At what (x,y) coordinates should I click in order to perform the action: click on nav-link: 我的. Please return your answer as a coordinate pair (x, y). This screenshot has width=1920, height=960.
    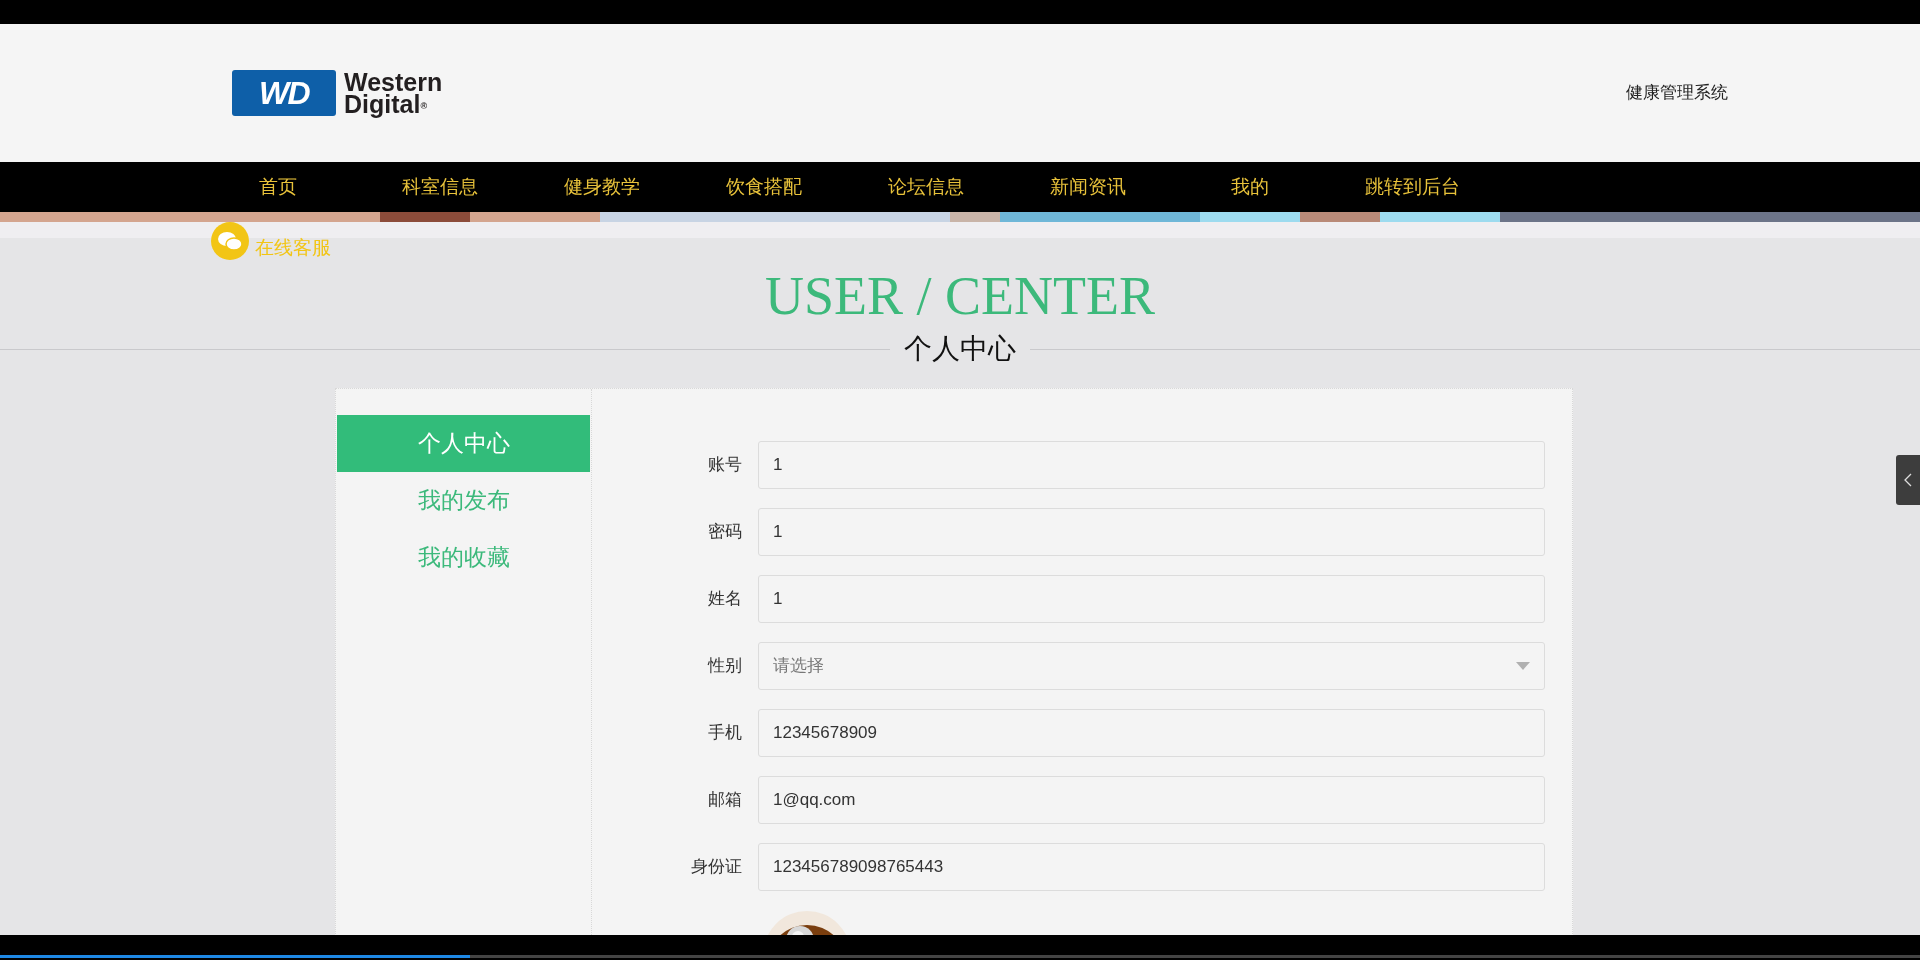
    Looking at the image, I should click on (1250, 187).